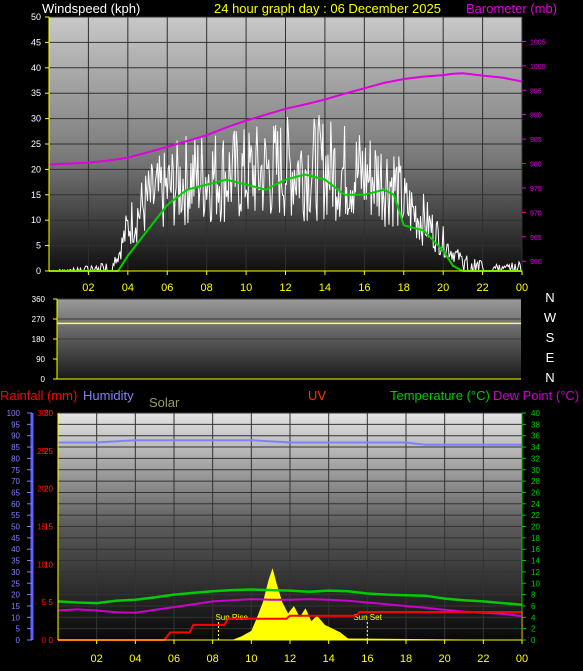  Describe the element at coordinates (167, 288) in the screenshot. I see `wind-x-tick-label: 06` at that location.